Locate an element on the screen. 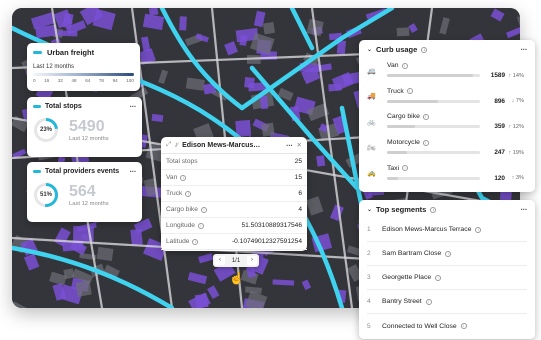 This screenshot has height=340, width=541. segment-list-item: 2 Sam Bartram Close i is located at coordinates (447, 254).